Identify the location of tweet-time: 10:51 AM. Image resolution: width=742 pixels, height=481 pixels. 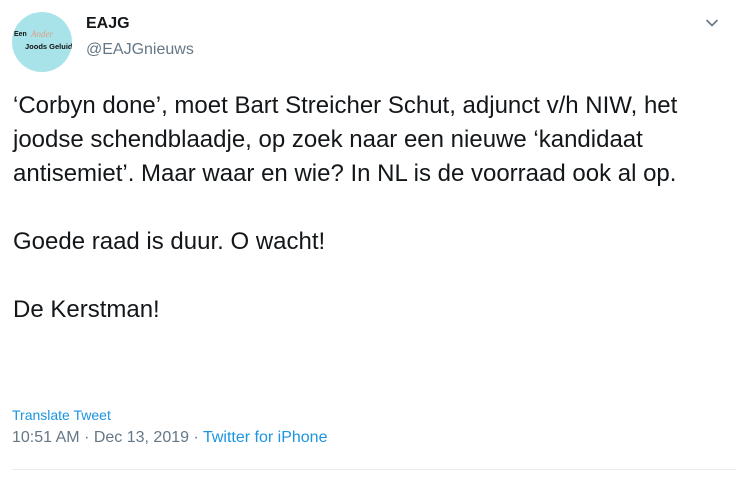
(46, 437).